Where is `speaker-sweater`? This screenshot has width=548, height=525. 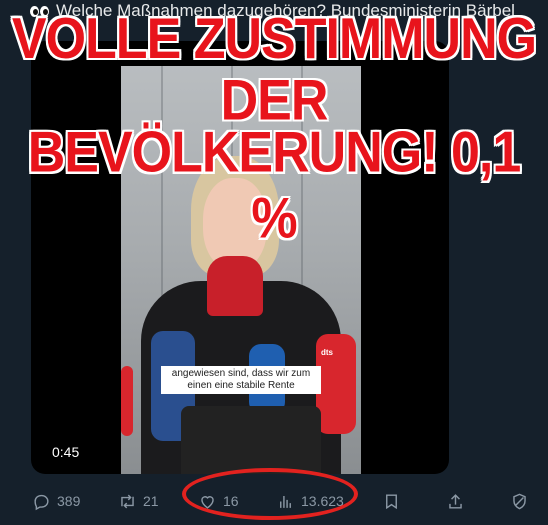
speaker-sweater is located at coordinates (235, 286).